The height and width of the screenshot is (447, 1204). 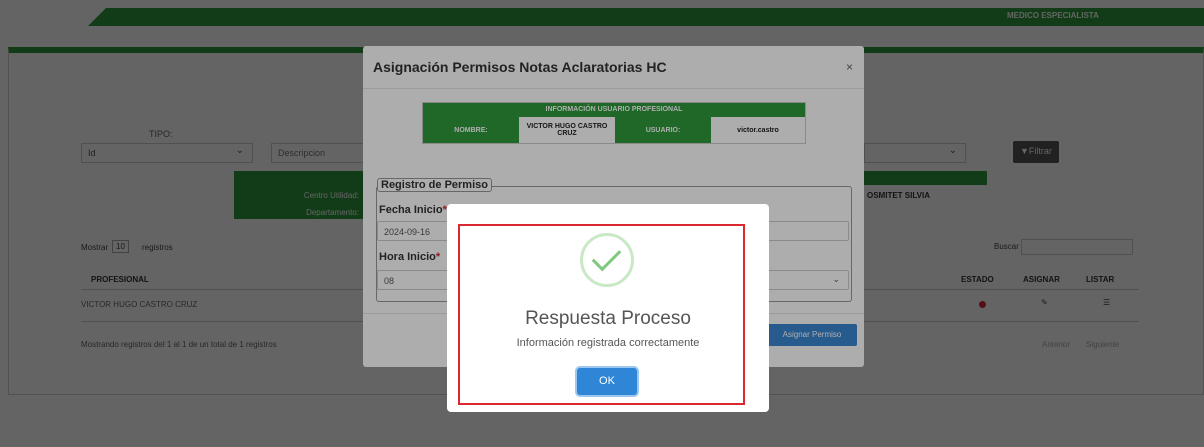 I want to click on alert-title: Respuesta Proceso, so click(x=608, y=318).